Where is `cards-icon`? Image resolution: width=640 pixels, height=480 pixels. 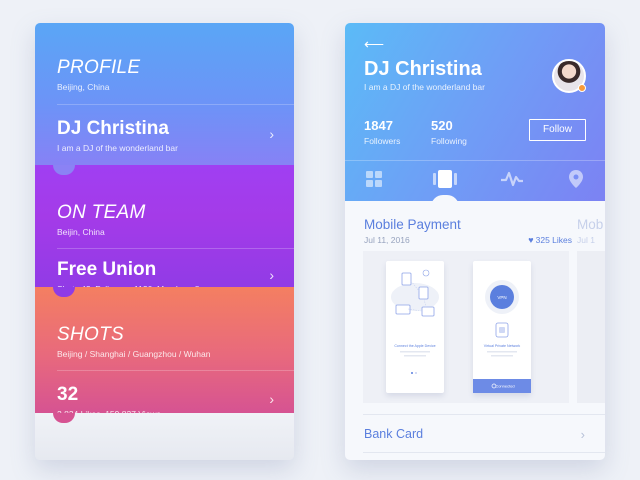
cards-icon is located at coordinates (445, 179).